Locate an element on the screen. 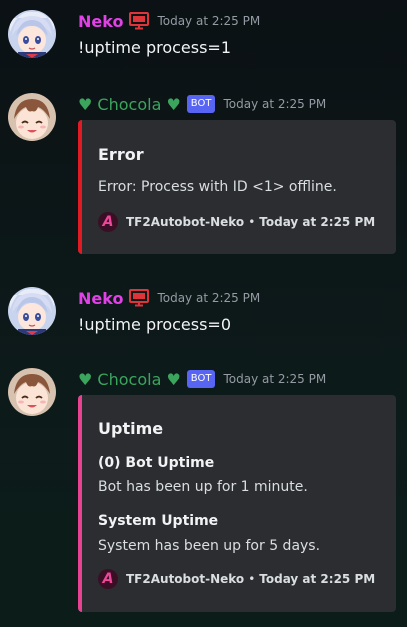 Image resolution: width=407 pixels, height=627 pixels. field-name-bot-uptime: (0) Bot Uptime is located at coordinates (156, 463).